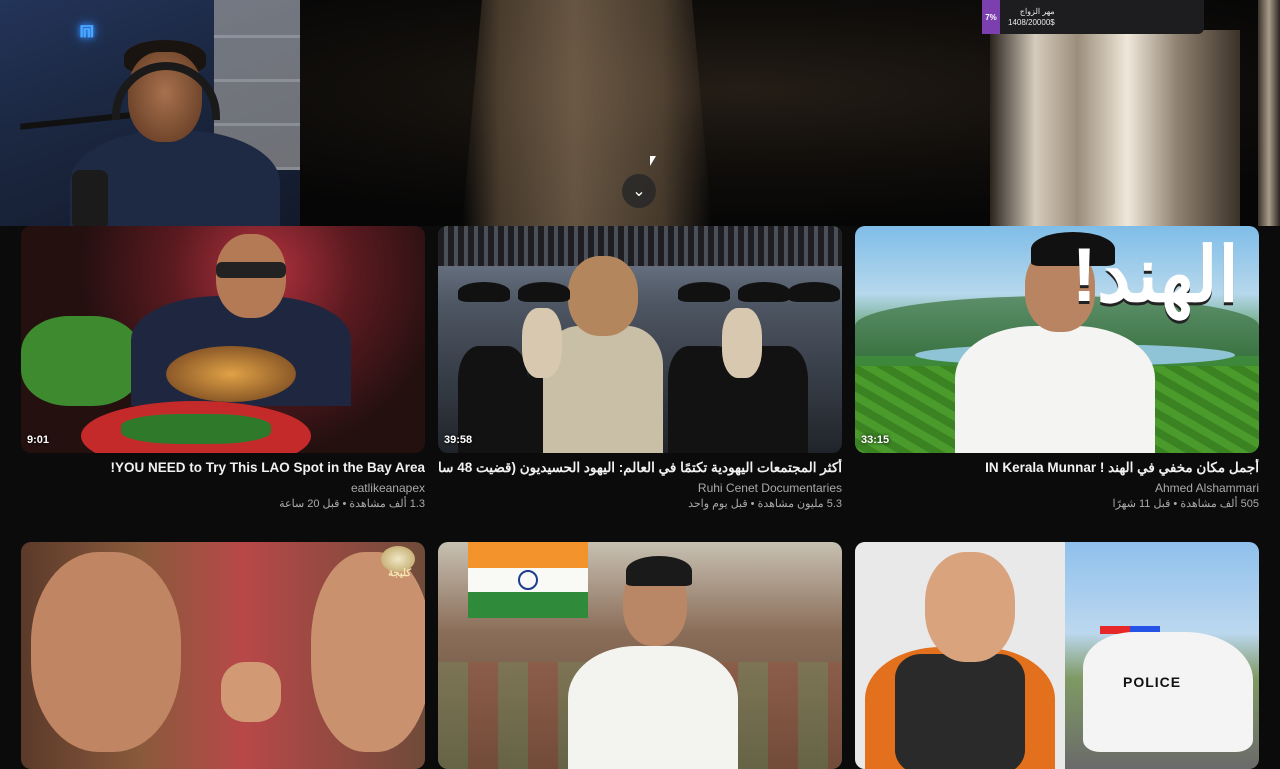 The image size is (1280, 769). I want to click on video-card, so click(640, 655).